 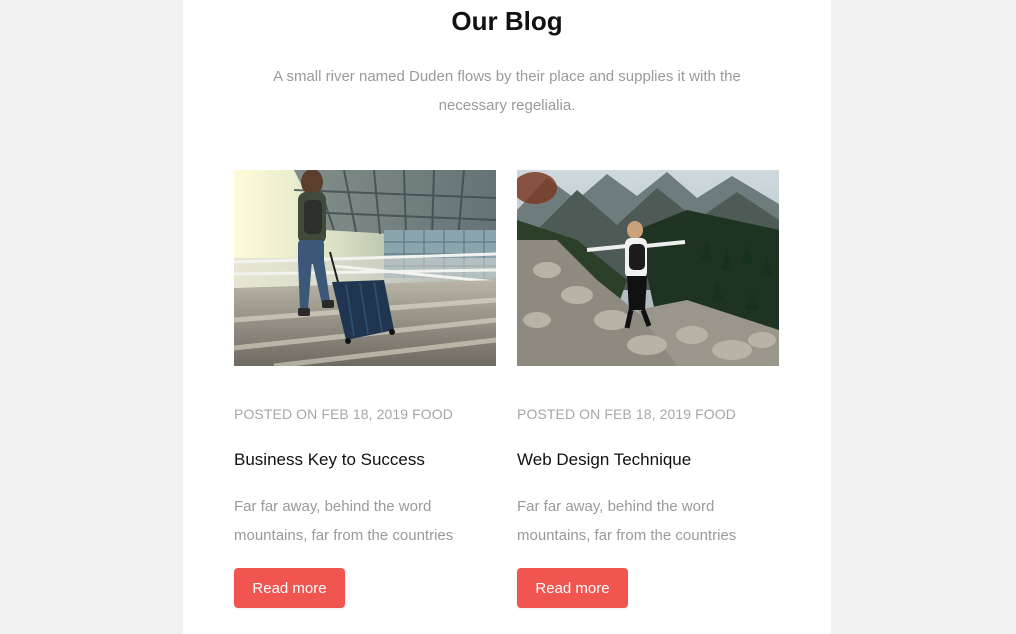 I want to click on mountain-photo, so click(x=648, y=268).